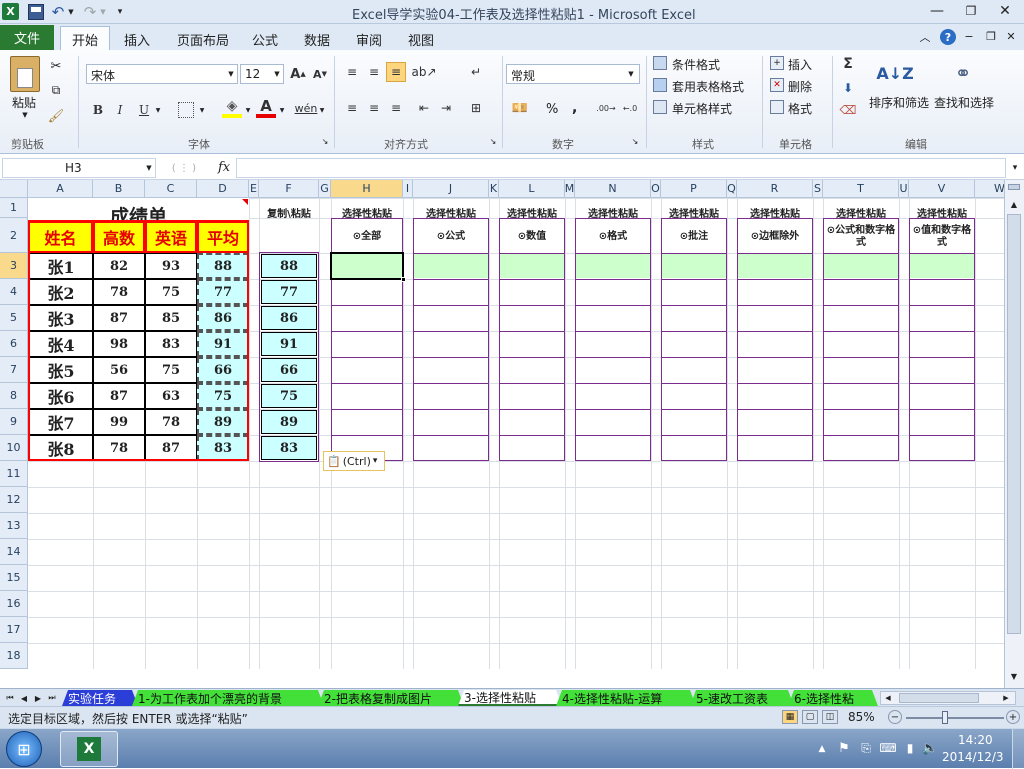 The image size is (1024, 769). What do you see at coordinates (790, 717) in the screenshot?
I see `normal-view-icon: ▦` at bounding box center [790, 717].